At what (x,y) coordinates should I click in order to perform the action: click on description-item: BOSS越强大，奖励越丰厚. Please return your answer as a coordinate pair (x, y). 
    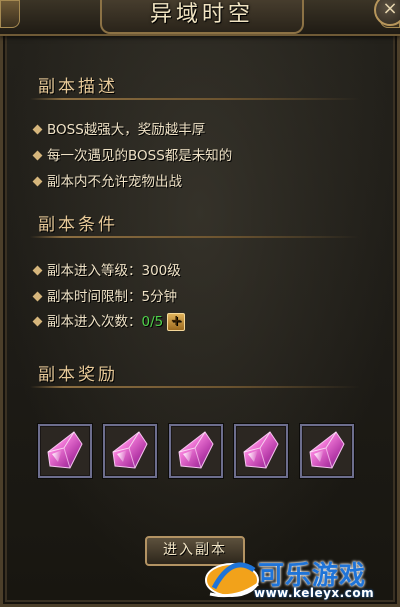
    Looking at the image, I should click on (119, 128).